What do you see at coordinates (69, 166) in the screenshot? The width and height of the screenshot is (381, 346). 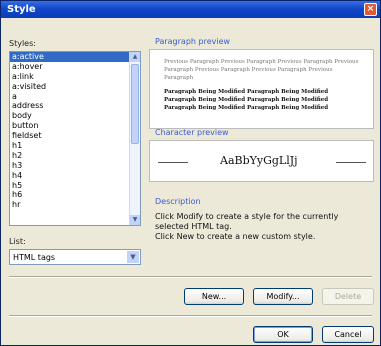 I see `style-list-item: h3` at bounding box center [69, 166].